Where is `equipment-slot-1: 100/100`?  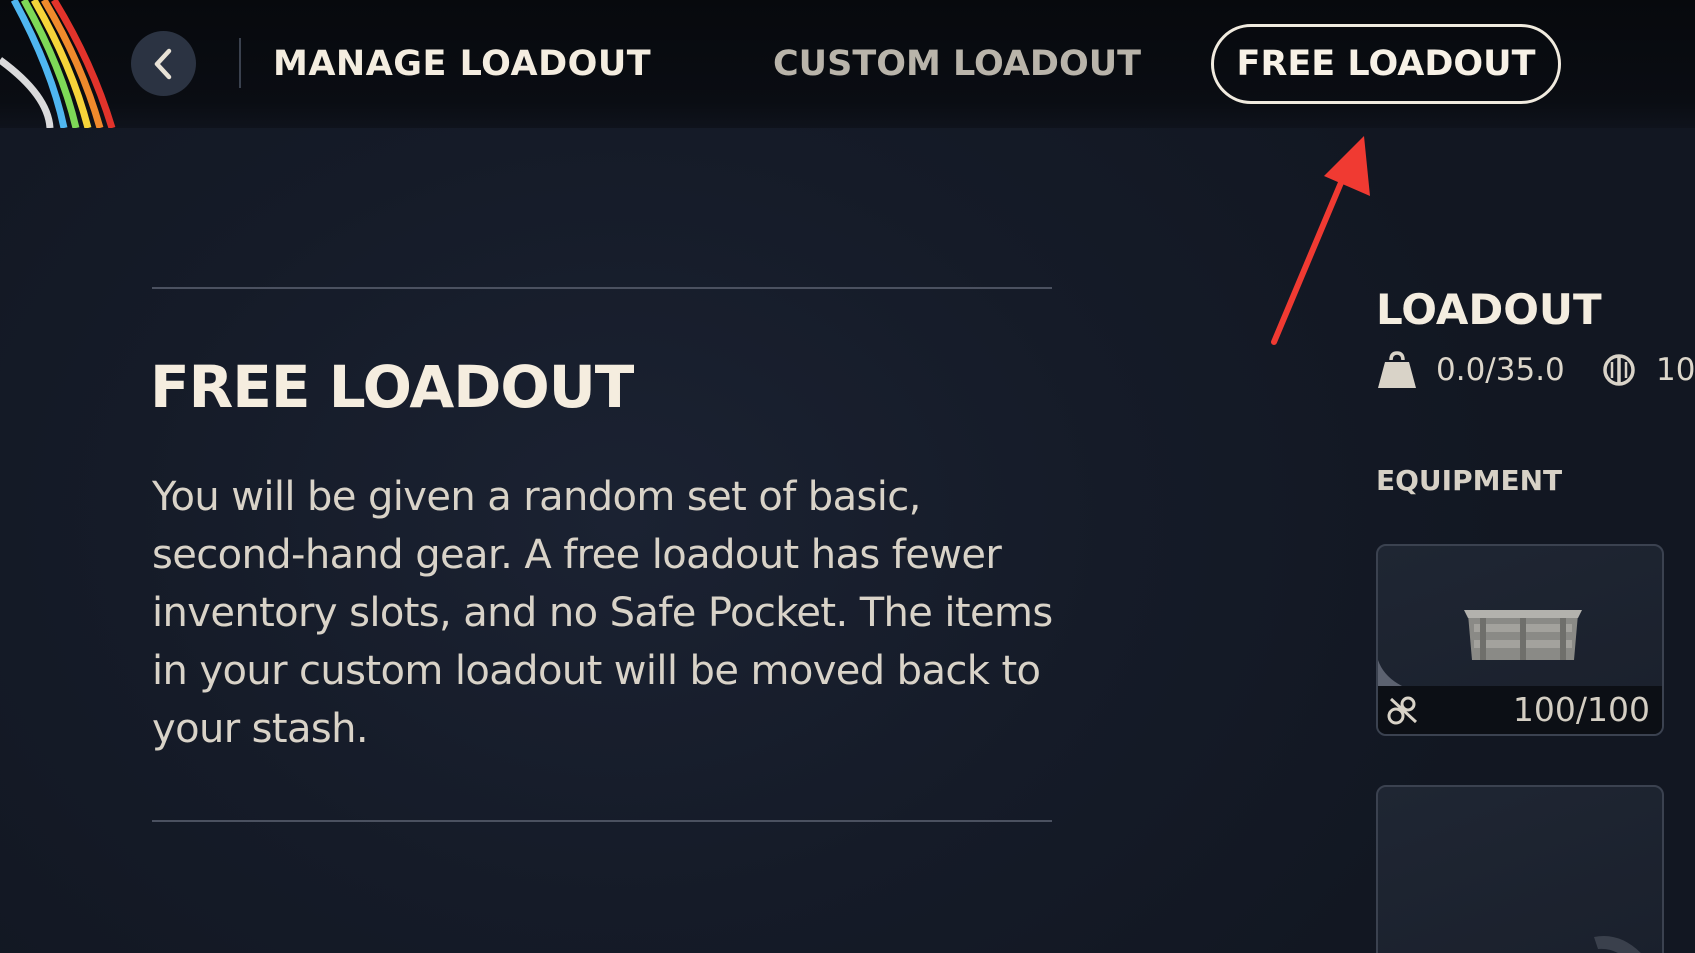
equipment-slot-1: 100/100 is located at coordinates (1520, 640).